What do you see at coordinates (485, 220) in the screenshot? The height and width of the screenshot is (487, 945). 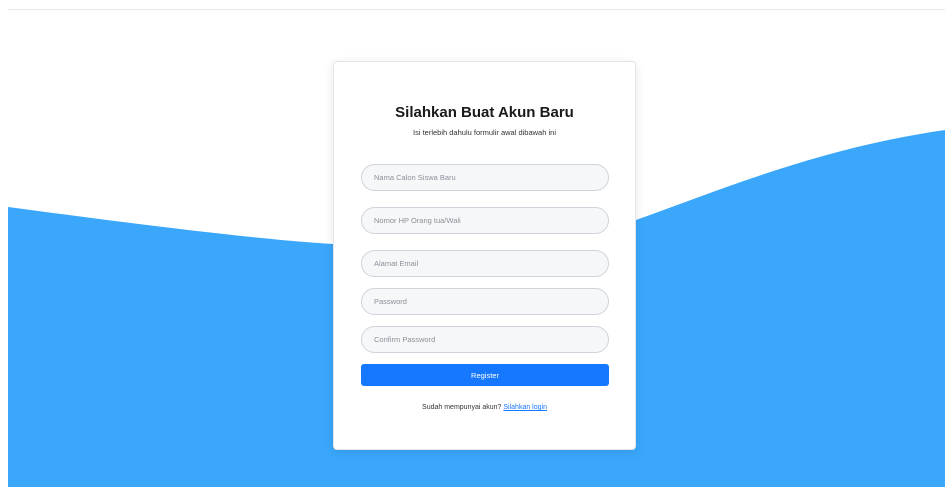 I see `parent-phone-input` at bounding box center [485, 220].